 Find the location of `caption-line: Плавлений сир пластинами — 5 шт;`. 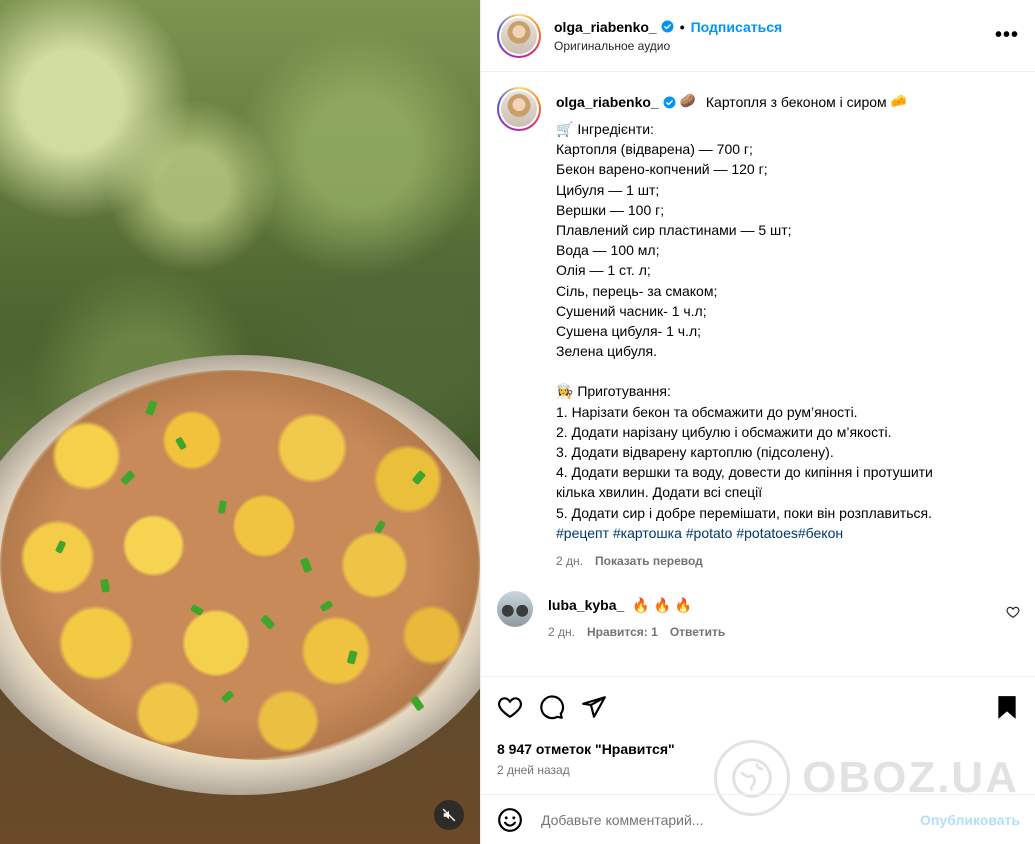

caption-line: Плавлений сир пластинами — 5 шт; is located at coordinates (674, 230).